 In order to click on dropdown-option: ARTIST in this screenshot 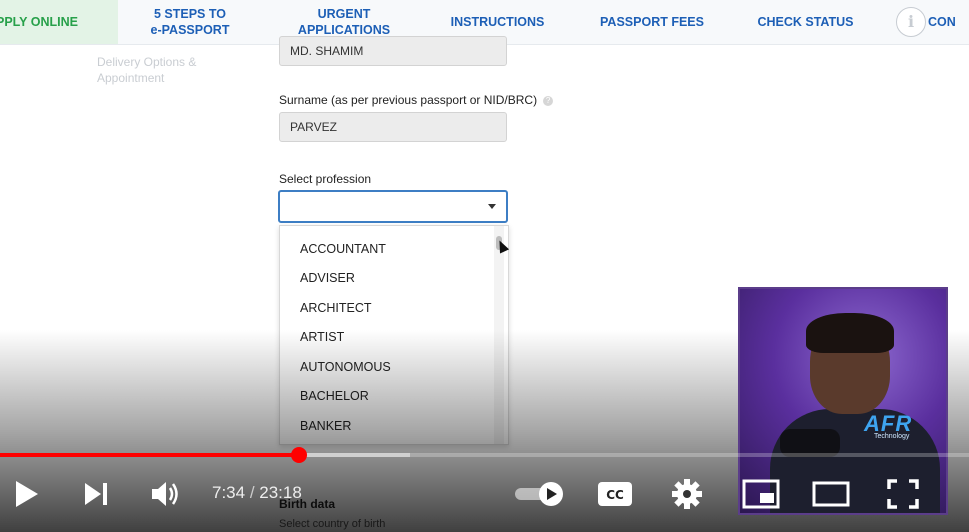, I will do `click(322, 337)`.